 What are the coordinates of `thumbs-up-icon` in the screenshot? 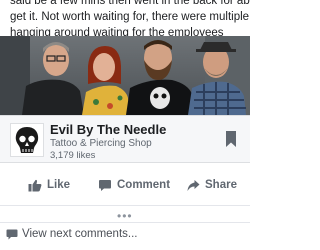 It's located at (35, 185).